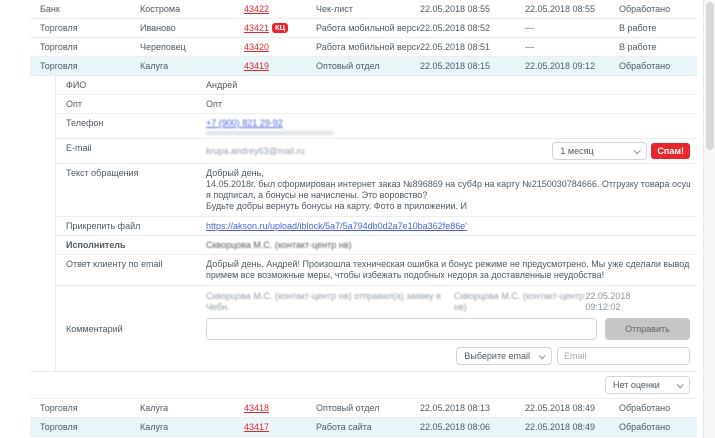  What do you see at coordinates (85, 123) in the screenshot?
I see `field-label-phone: Телефон` at bounding box center [85, 123].